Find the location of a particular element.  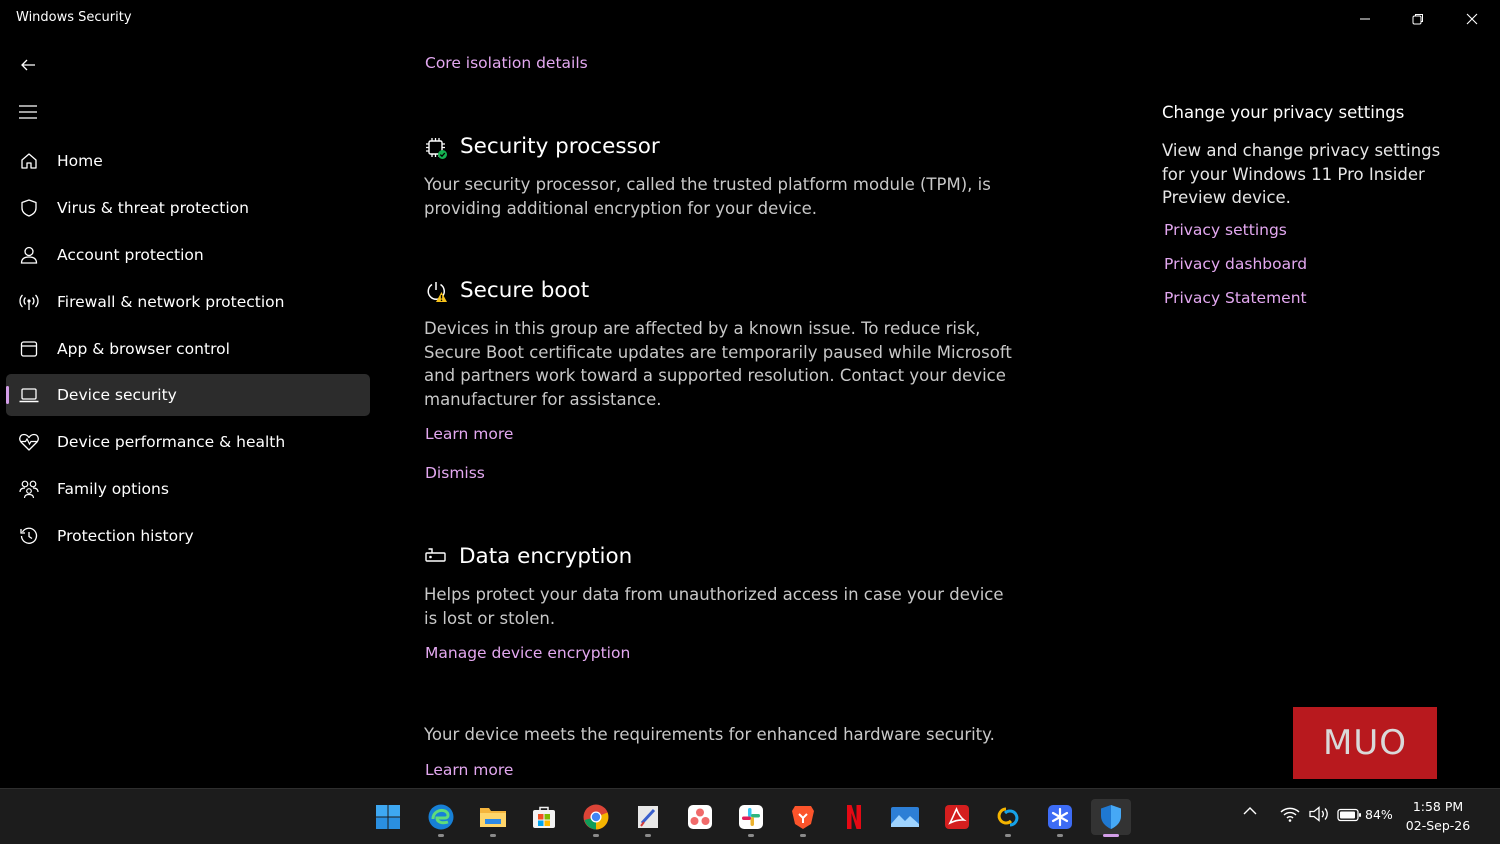

wifi-icon is located at coordinates (1290, 814).